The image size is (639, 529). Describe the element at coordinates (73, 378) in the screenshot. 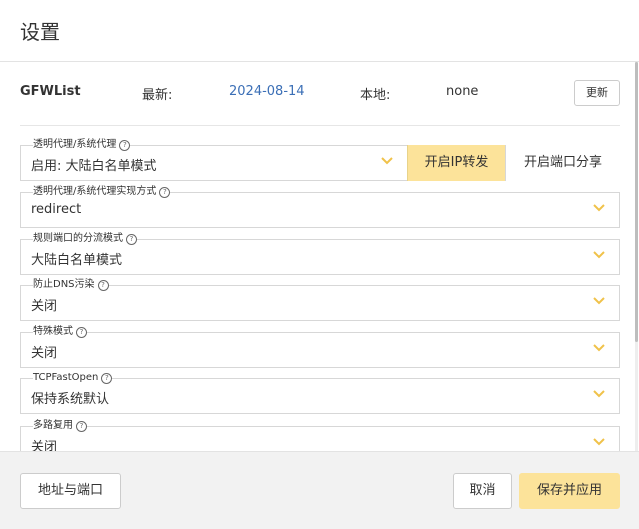

I see `tcp-fast-open-label: TCPFastOpen?` at that location.